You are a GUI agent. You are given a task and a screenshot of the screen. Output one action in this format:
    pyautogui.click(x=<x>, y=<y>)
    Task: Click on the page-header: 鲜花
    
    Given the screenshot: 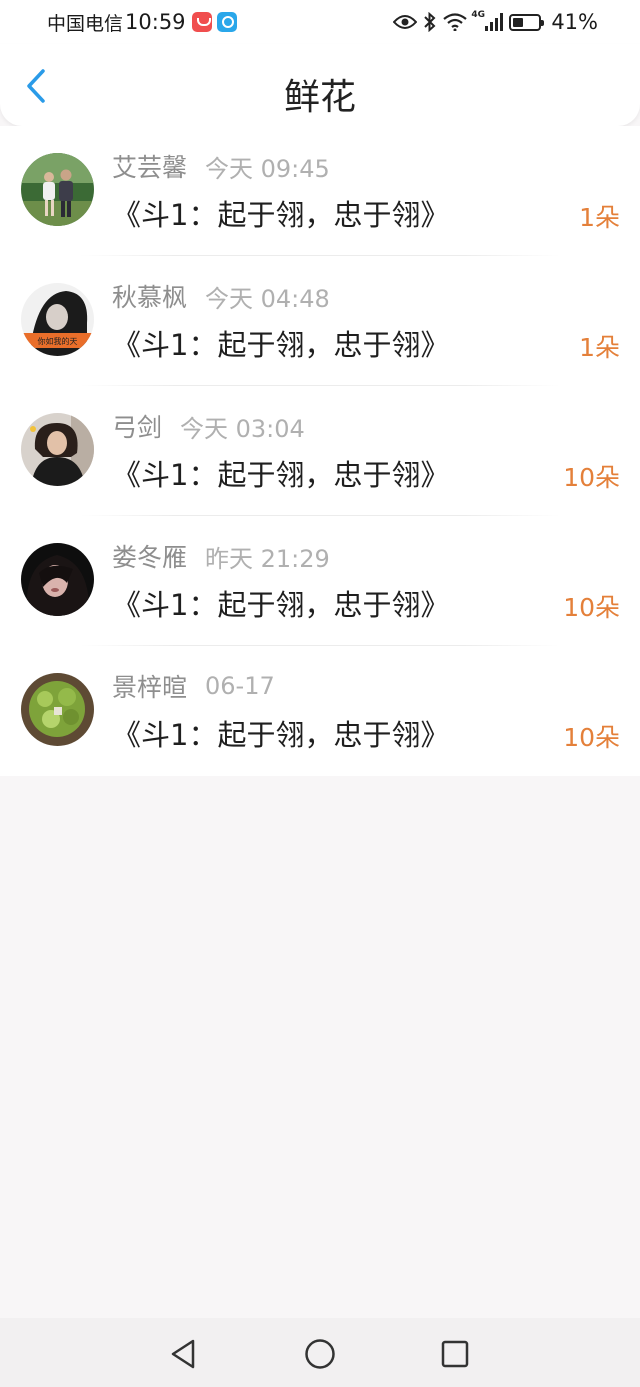 What is the action you would take?
    pyautogui.click(x=320, y=85)
    